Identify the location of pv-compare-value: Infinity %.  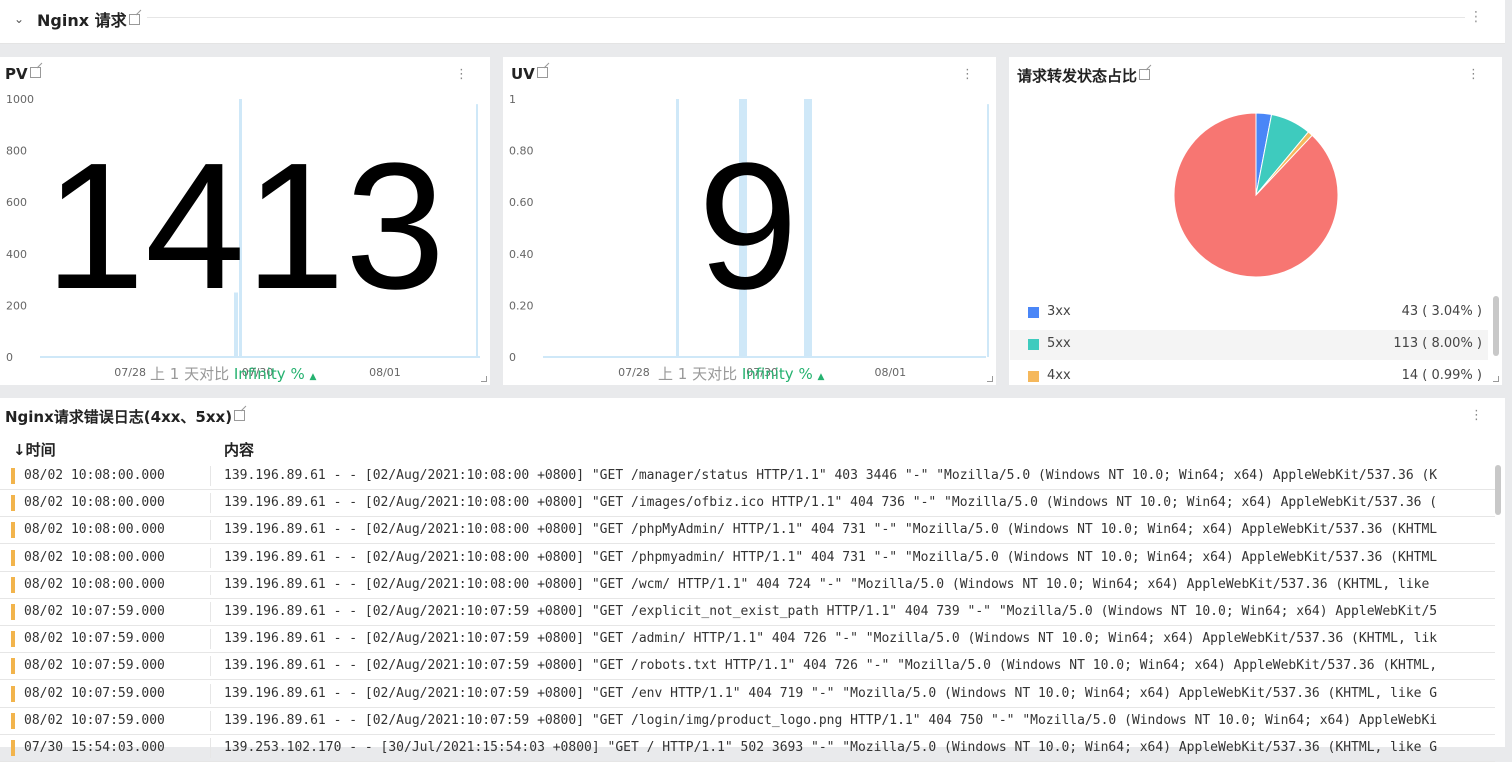
(269, 374).